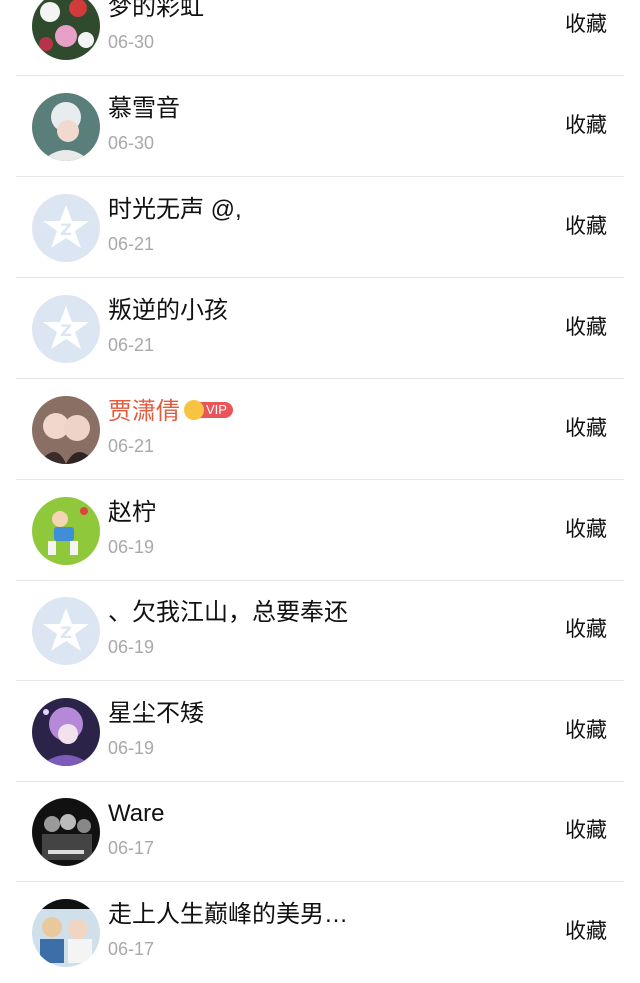  Describe the element at coordinates (320, 228) in the screenshot. I see `list-item: Z 时光无声 @, 06-21 收藏` at that location.